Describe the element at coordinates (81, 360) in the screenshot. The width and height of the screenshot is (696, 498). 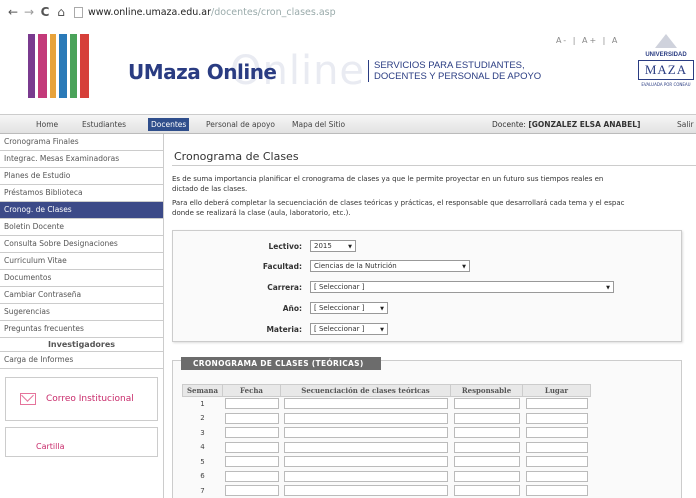
I see `sidebar-item-carga-de-informes: Carga de Informes` at that location.